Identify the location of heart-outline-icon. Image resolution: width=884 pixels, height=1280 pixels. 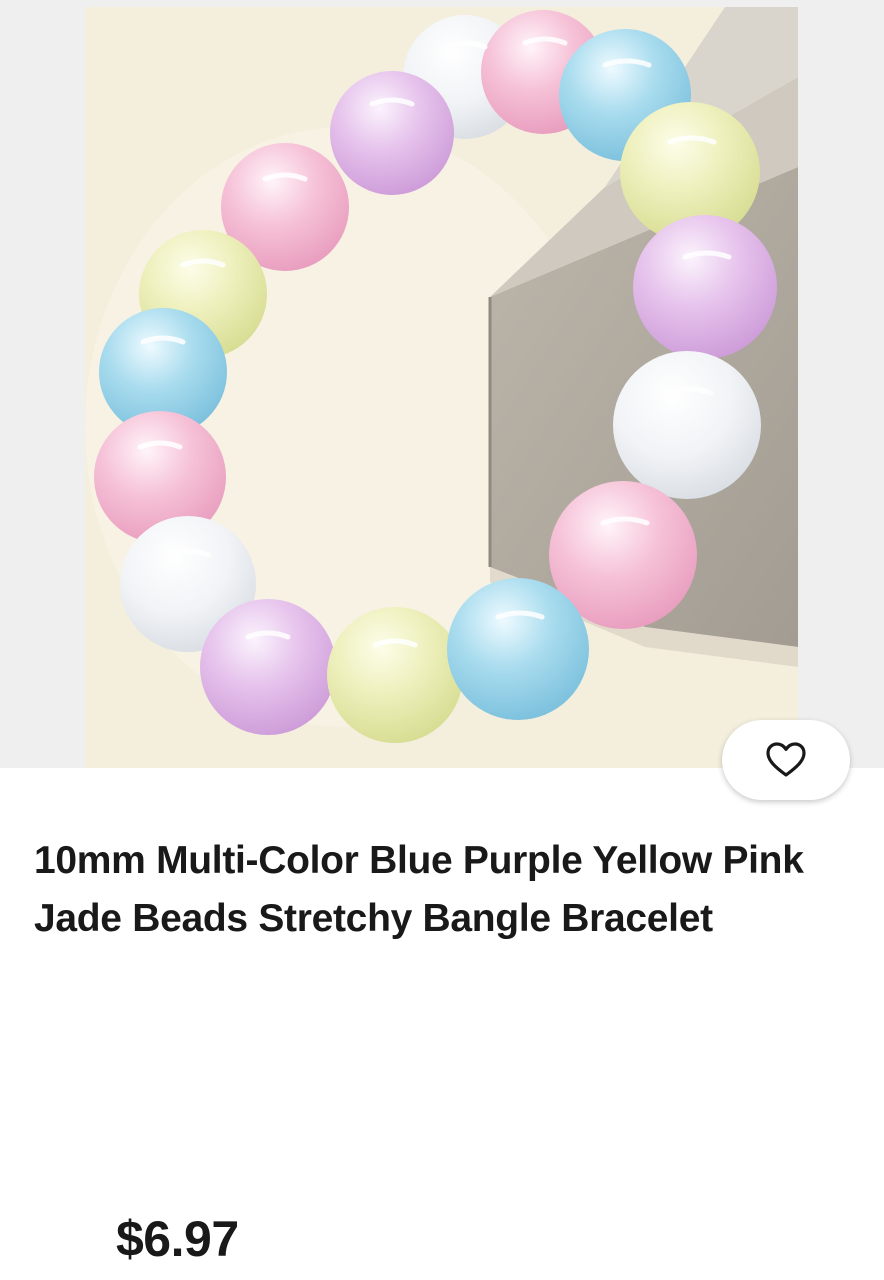
(786, 759).